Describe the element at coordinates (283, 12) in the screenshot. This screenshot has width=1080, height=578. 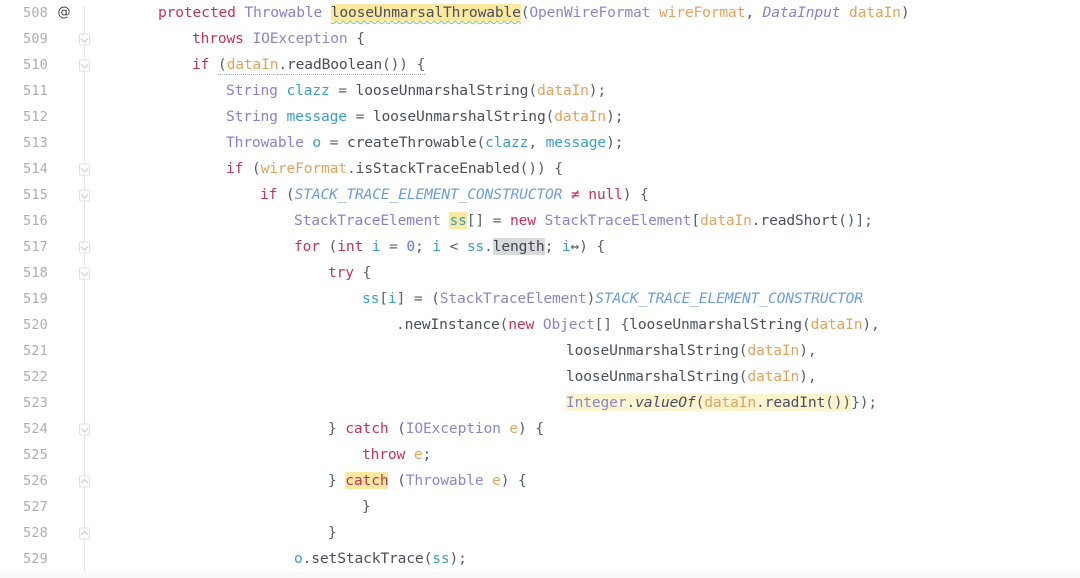
I see `code-token: Throwable` at that location.